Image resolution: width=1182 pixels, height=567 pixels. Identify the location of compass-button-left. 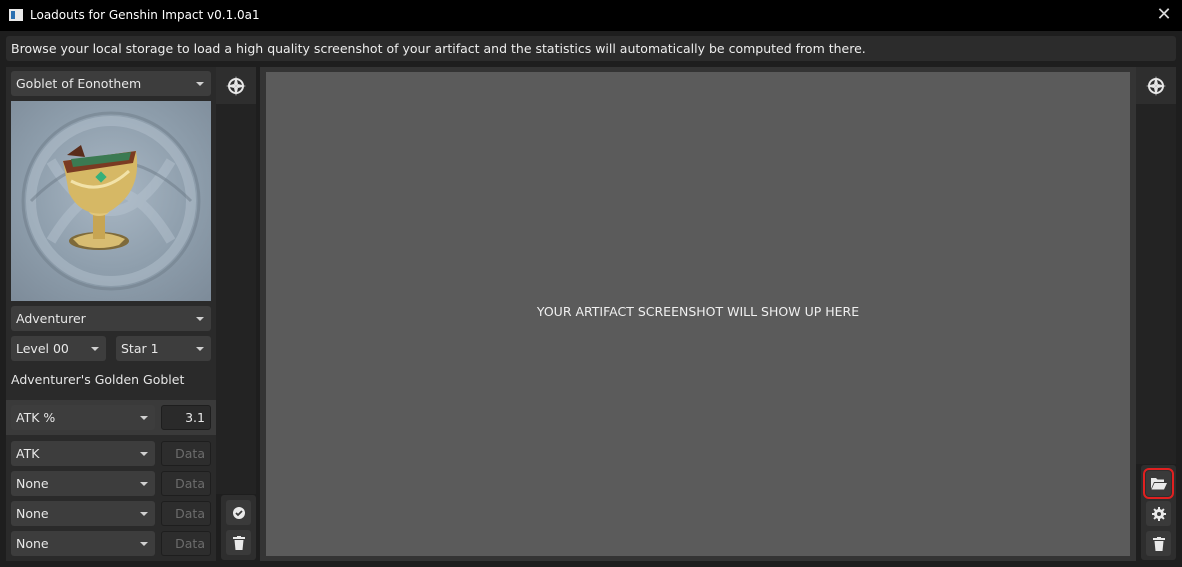
(235, 85).